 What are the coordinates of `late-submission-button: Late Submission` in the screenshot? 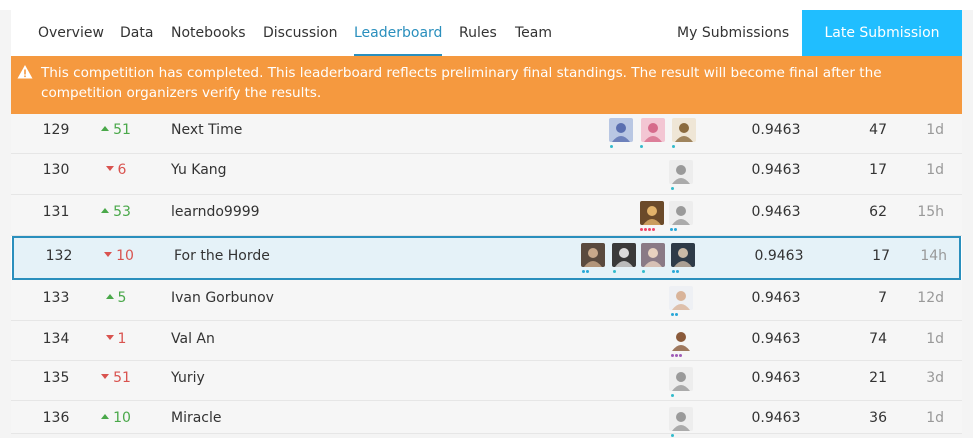 It's located at (882, 33).